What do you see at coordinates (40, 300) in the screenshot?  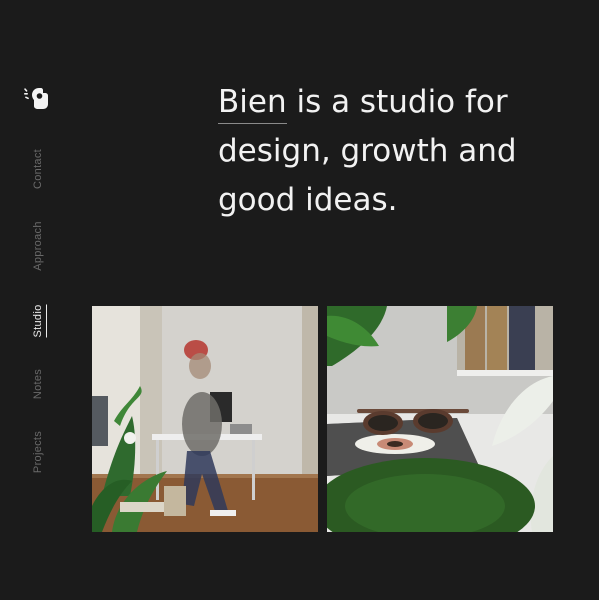 I see `side-nav: Contact Approach Studio Notes Projects` at bounding box center [40, 300].